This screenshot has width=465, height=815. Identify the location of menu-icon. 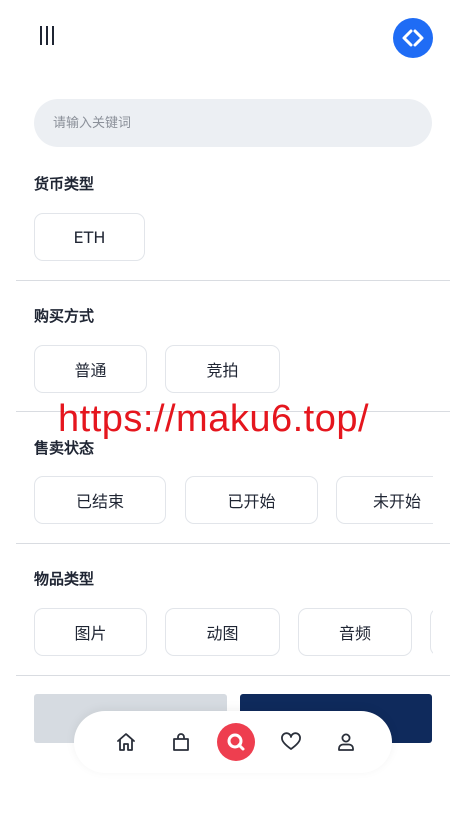
(52, 38).